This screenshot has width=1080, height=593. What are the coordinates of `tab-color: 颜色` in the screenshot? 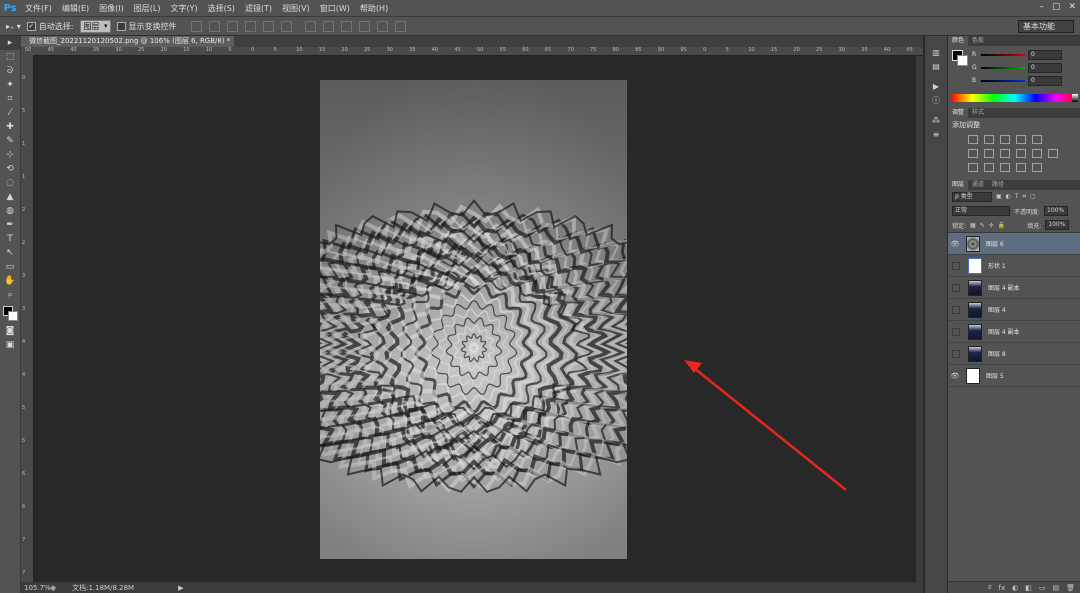 It's located at (958, 41).